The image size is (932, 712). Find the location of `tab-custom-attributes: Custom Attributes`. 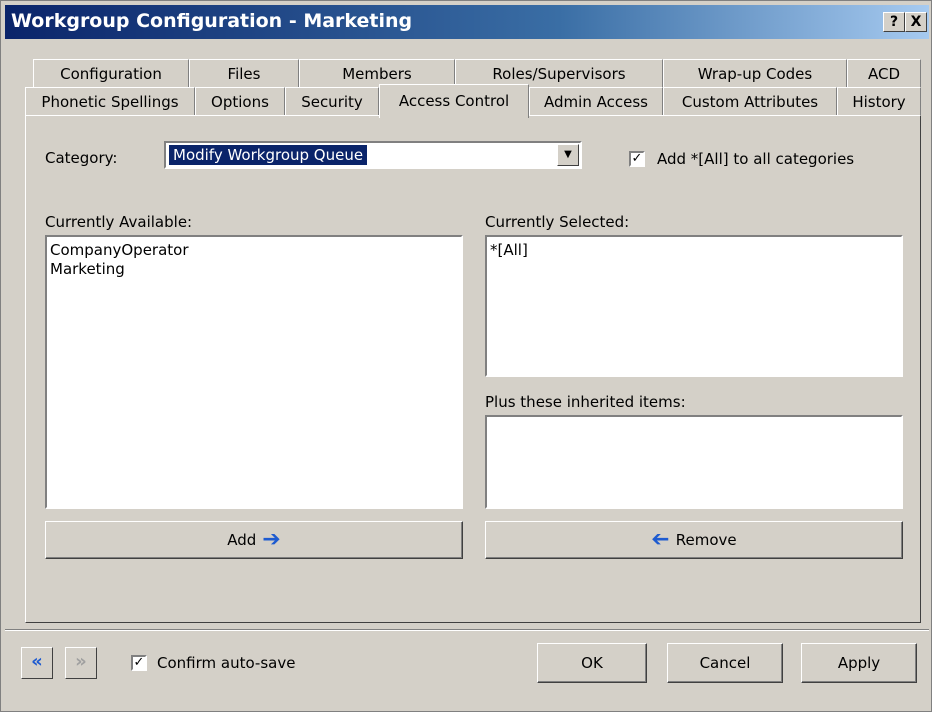

tab-custom-attributes: Custom Attributes is located at coordinates (750, 102).